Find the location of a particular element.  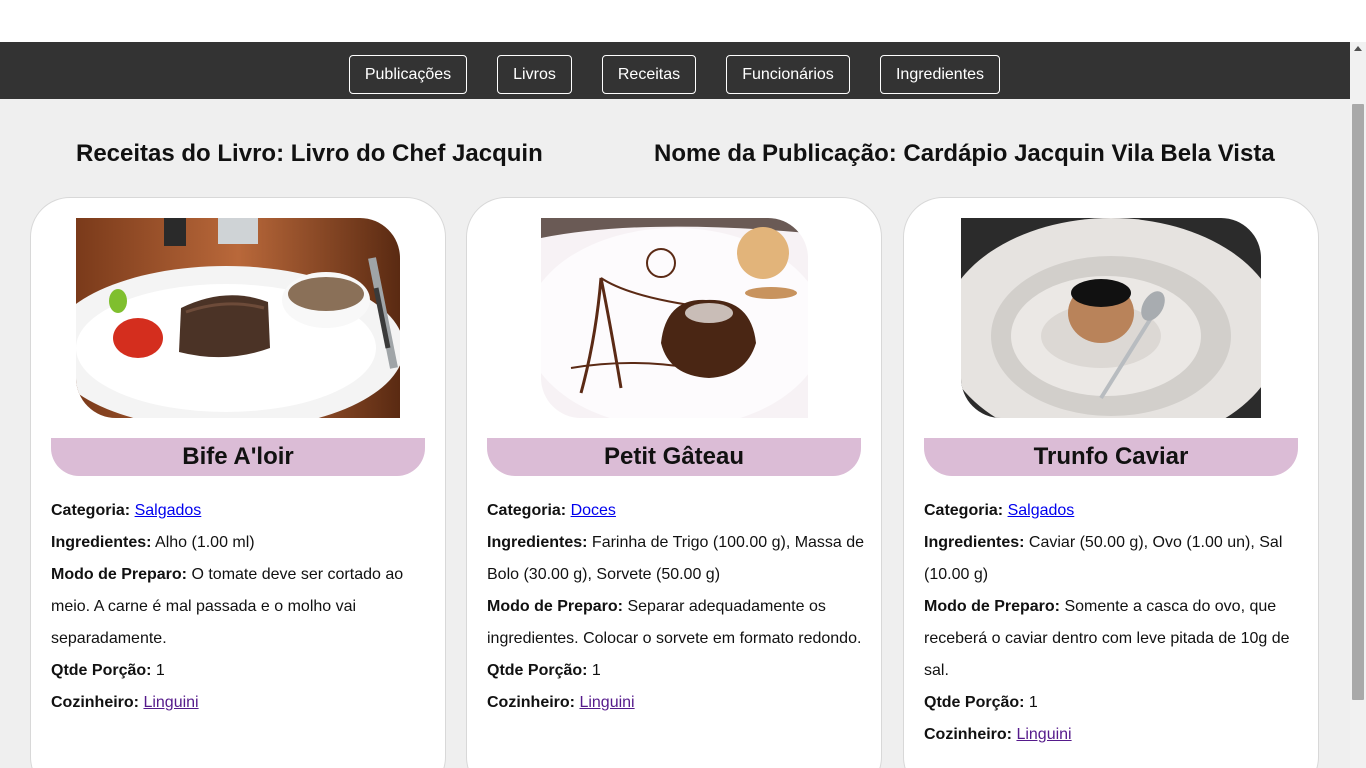

nav-livros-button: Livros is located at coordinates (534, 74).